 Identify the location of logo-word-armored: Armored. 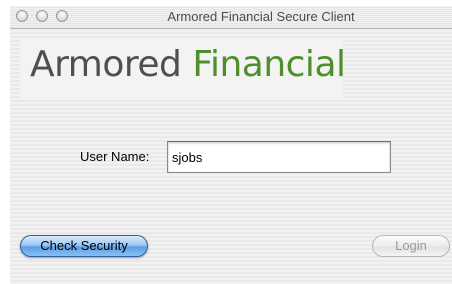
(106, 64).